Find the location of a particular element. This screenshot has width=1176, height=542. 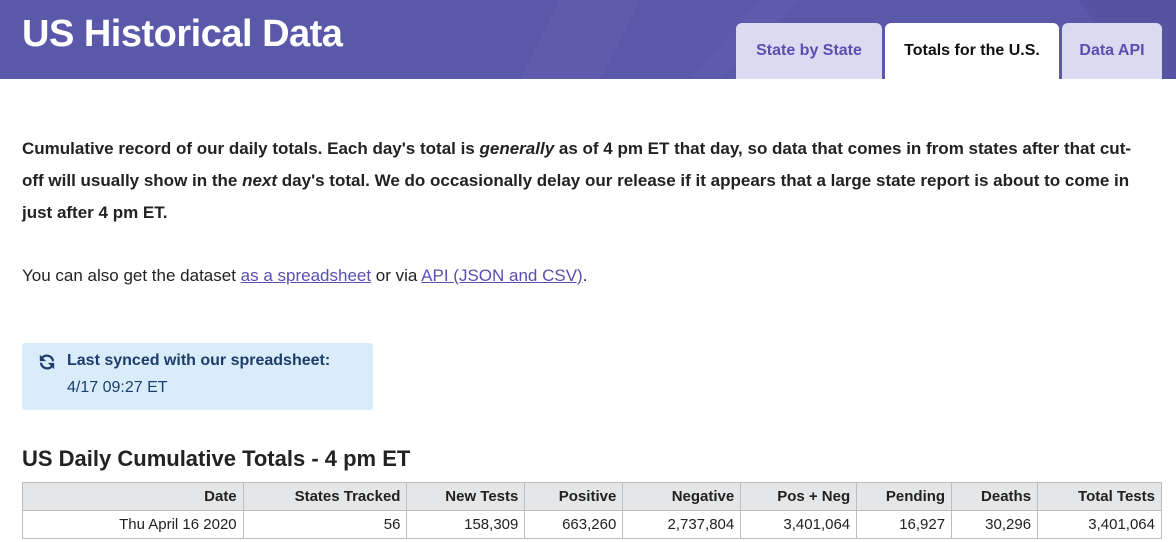

api-link: API (JSON and CSV) is located at coordinates (502, 275).